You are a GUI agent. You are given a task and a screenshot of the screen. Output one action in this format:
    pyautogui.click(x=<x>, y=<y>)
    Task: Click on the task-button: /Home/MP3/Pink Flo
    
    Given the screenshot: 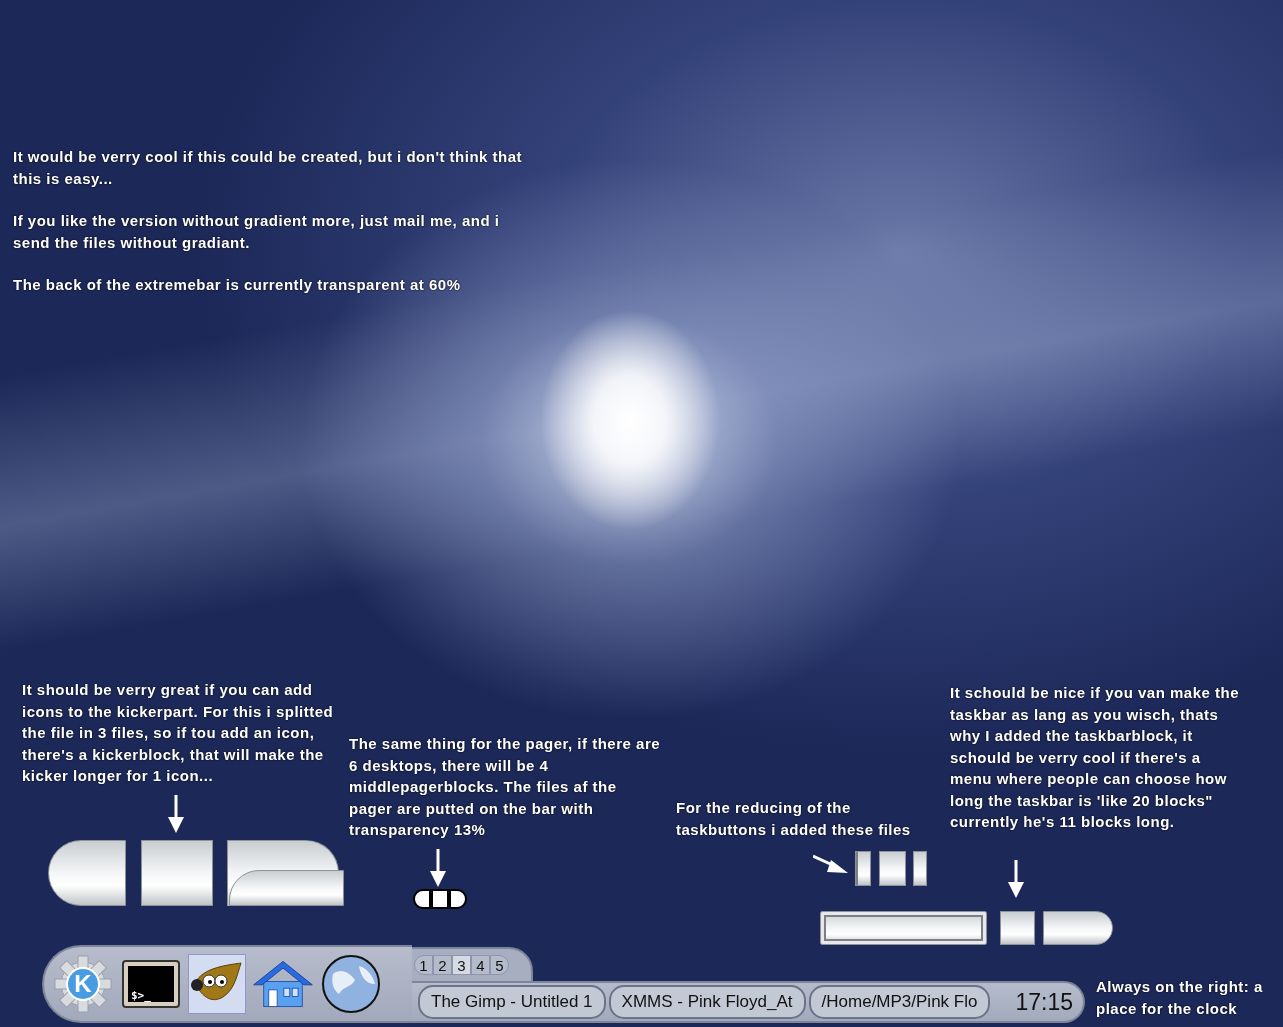 What is the action you would take?
    pyautogui.click(x=899, y=1002)
    